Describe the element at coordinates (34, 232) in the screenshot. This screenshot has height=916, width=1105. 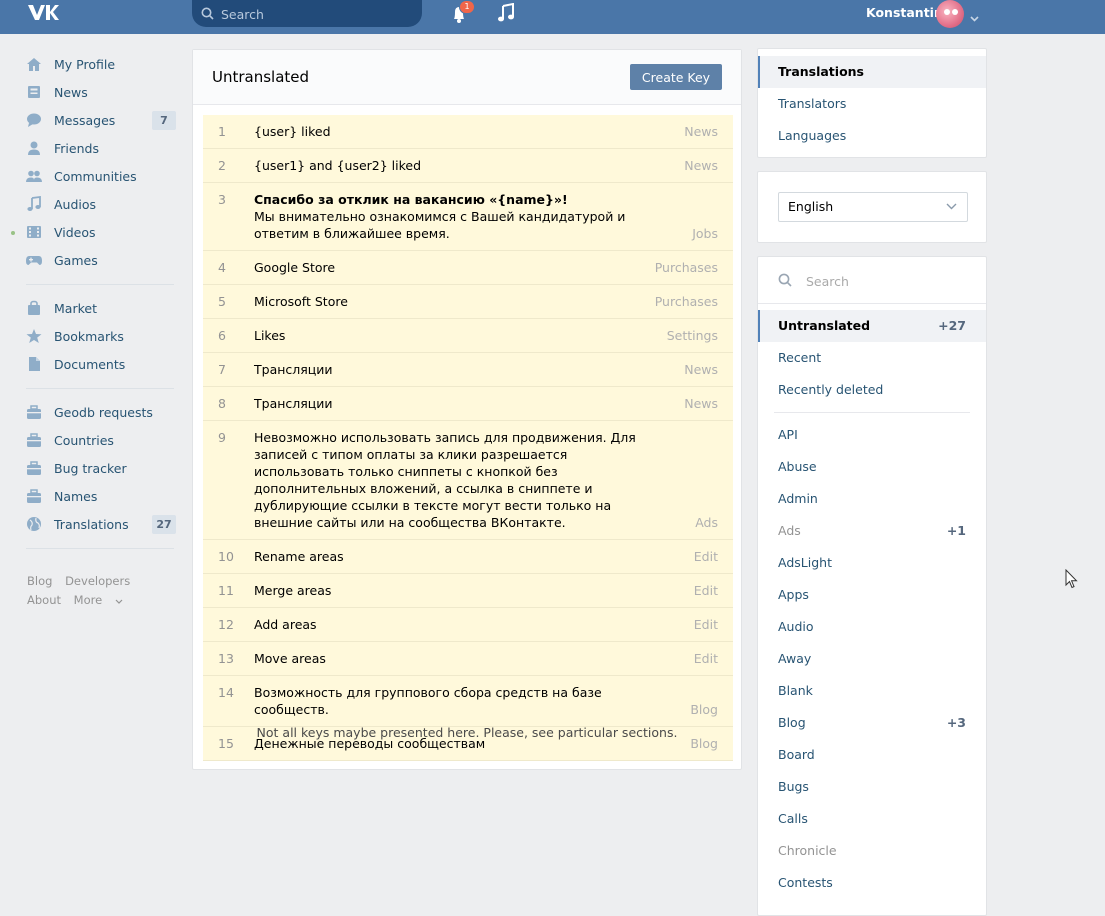
I see `film-icon` at that location.